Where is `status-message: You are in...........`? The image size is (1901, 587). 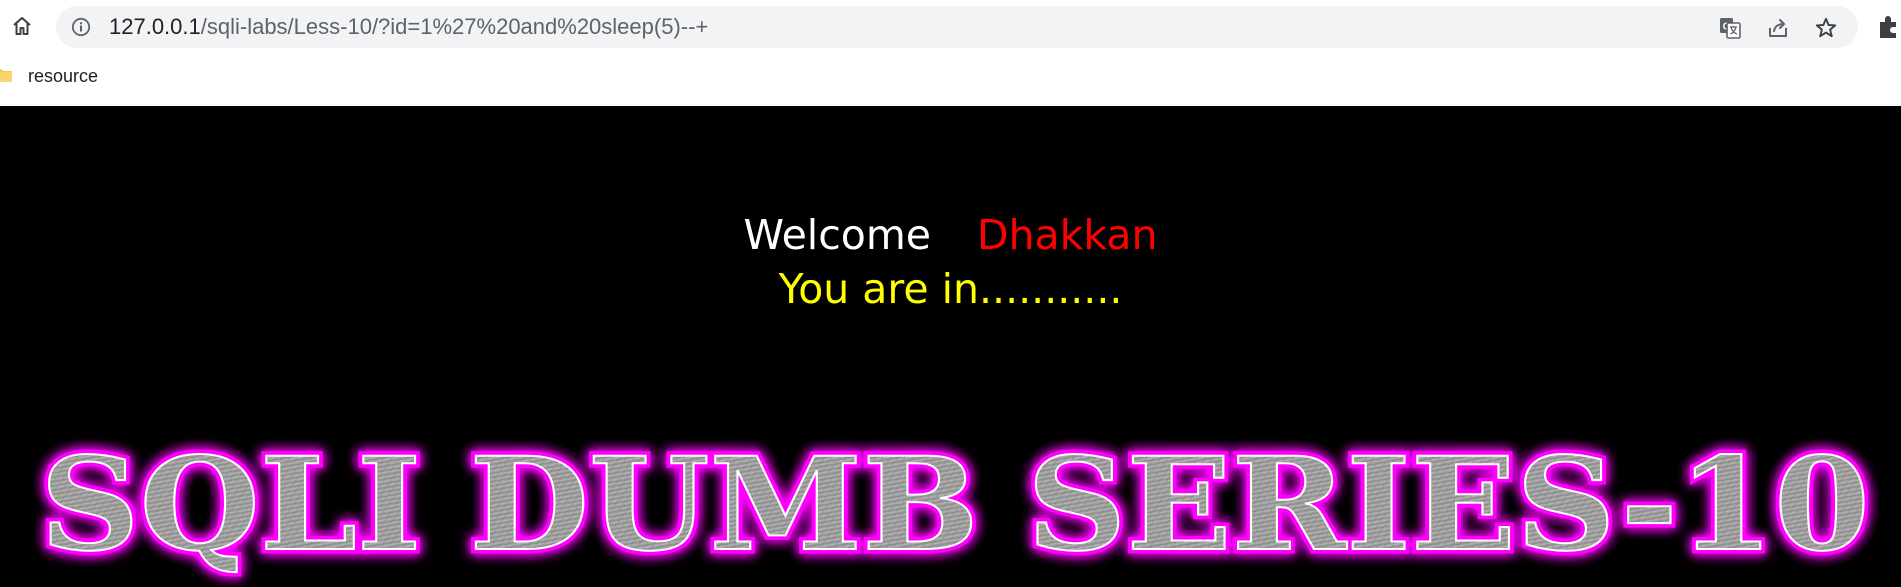
status-message: You are in........... is located at coordinates (950, 289).